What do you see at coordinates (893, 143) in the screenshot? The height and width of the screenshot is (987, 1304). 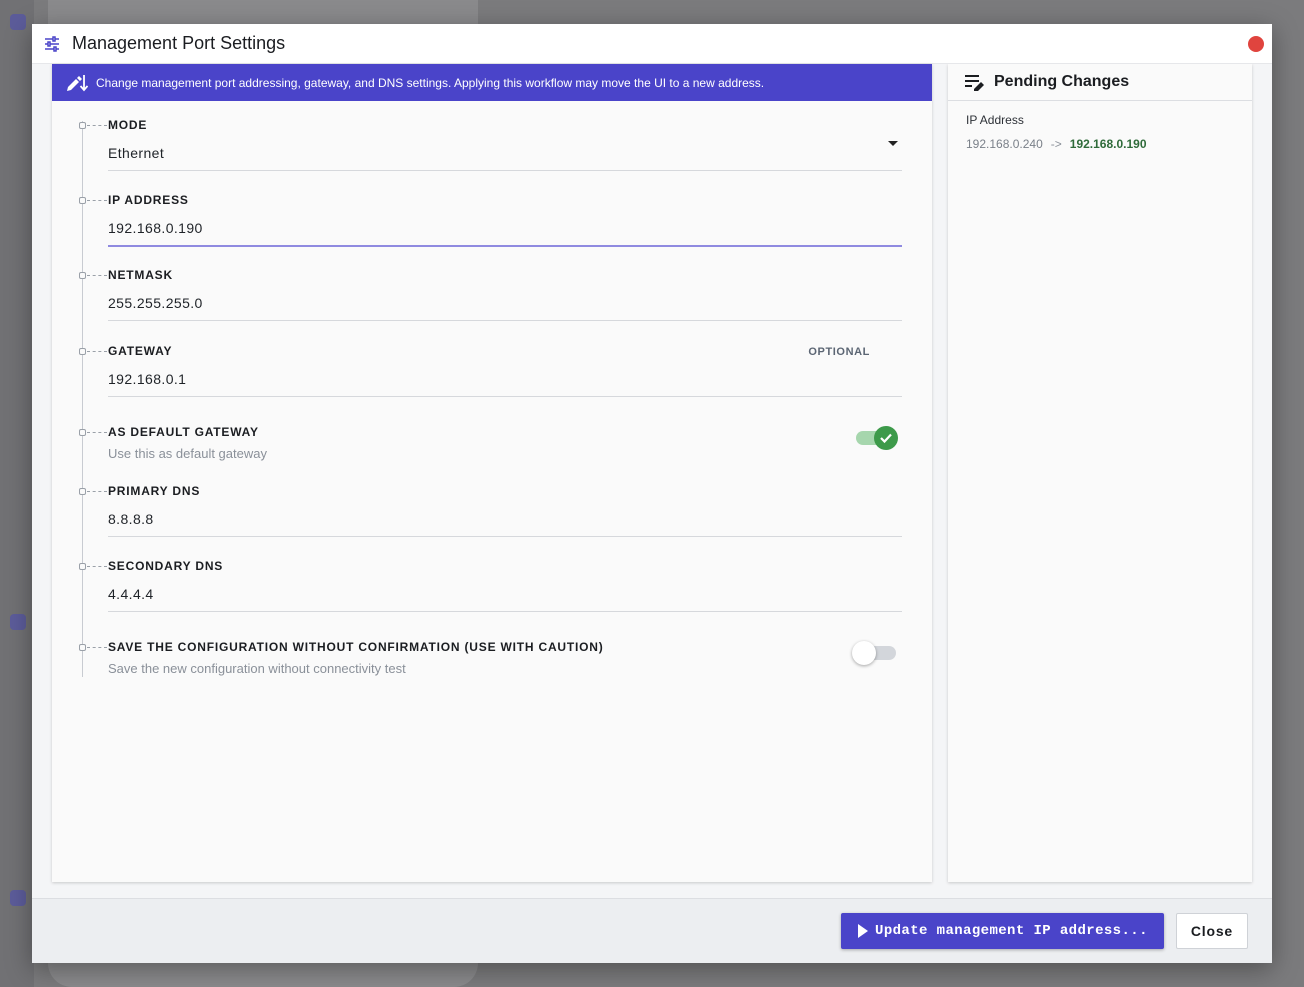 I see `chevron-down-icon` at bounding box center [893, 143].